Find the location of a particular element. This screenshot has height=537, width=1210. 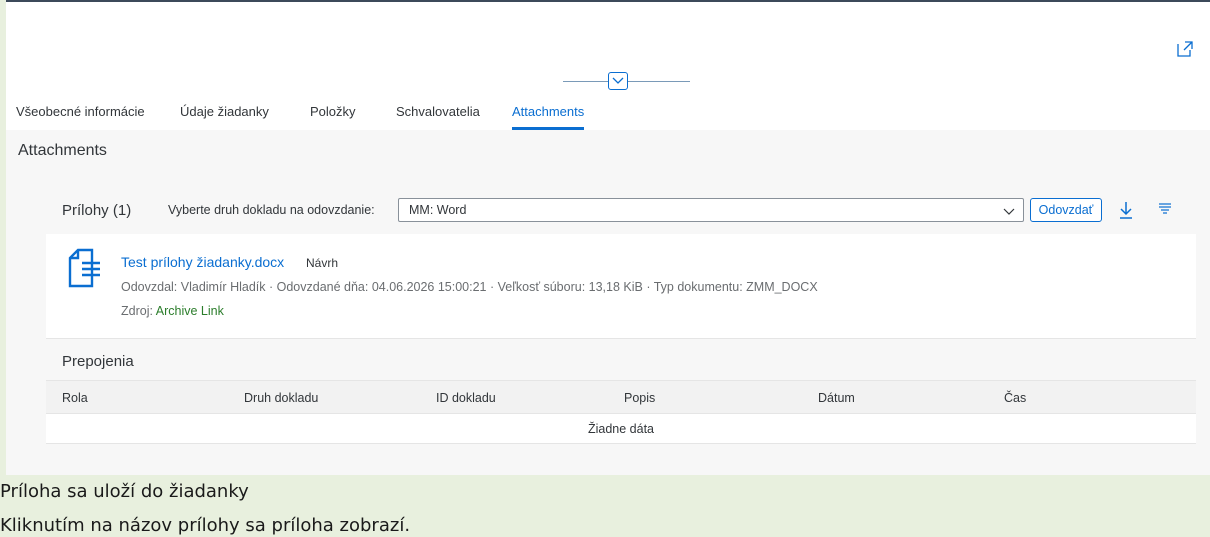

no-data-text: Žiadne dáta is located at coordinates (621, 429).